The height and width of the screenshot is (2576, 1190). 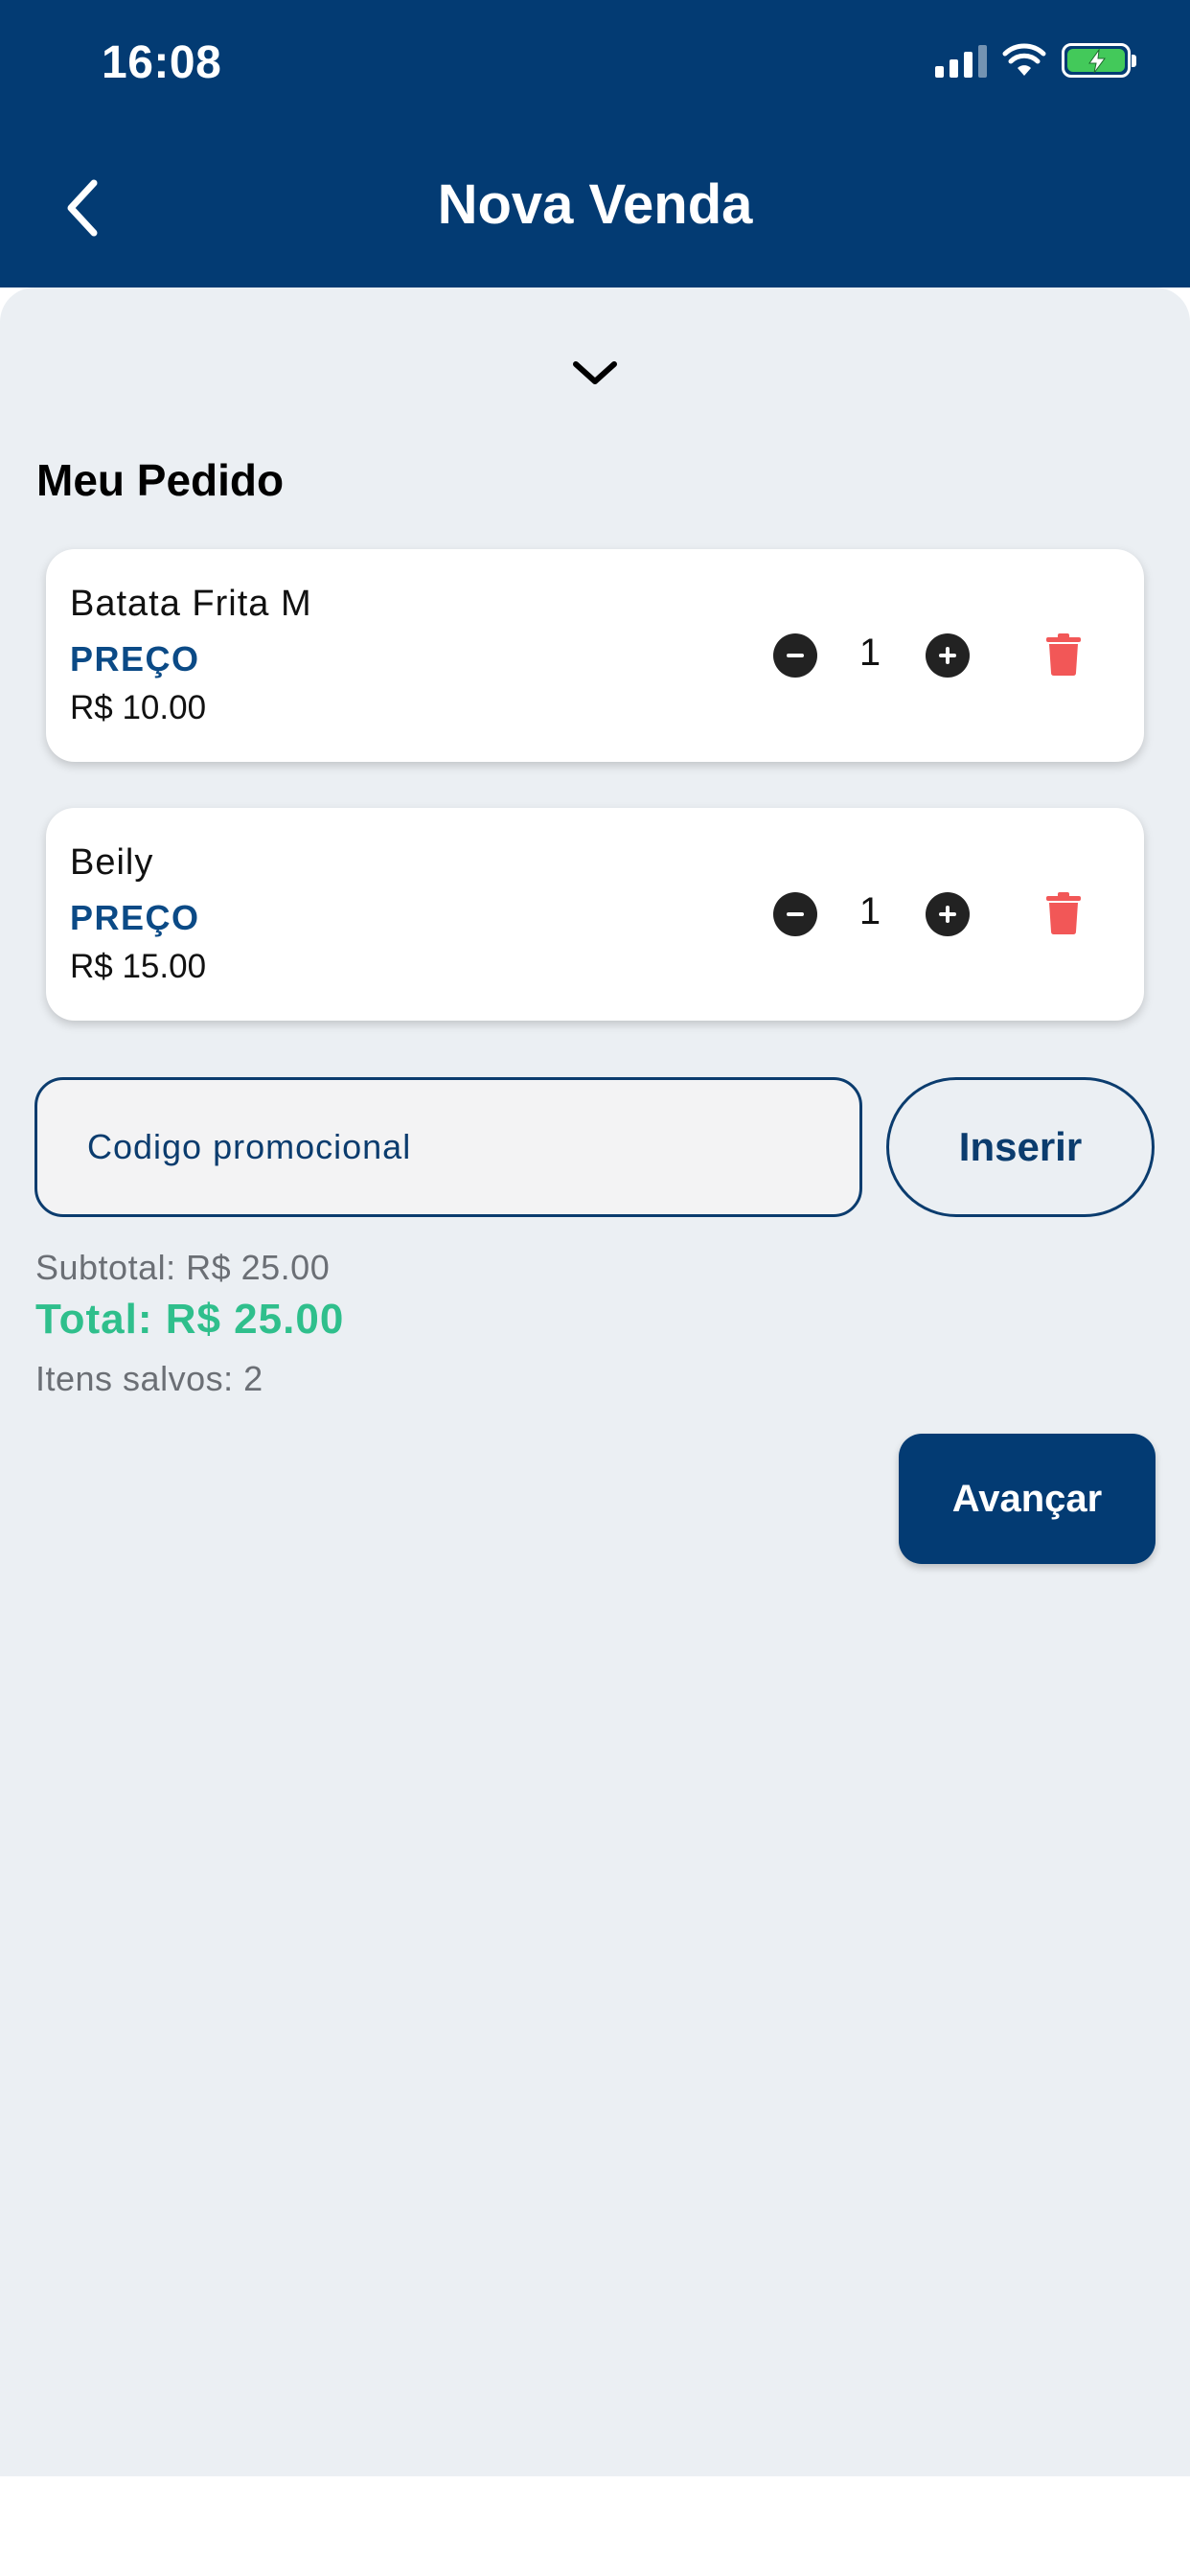 I want to click on status-time: 16:08, so click(x=162, y=63).